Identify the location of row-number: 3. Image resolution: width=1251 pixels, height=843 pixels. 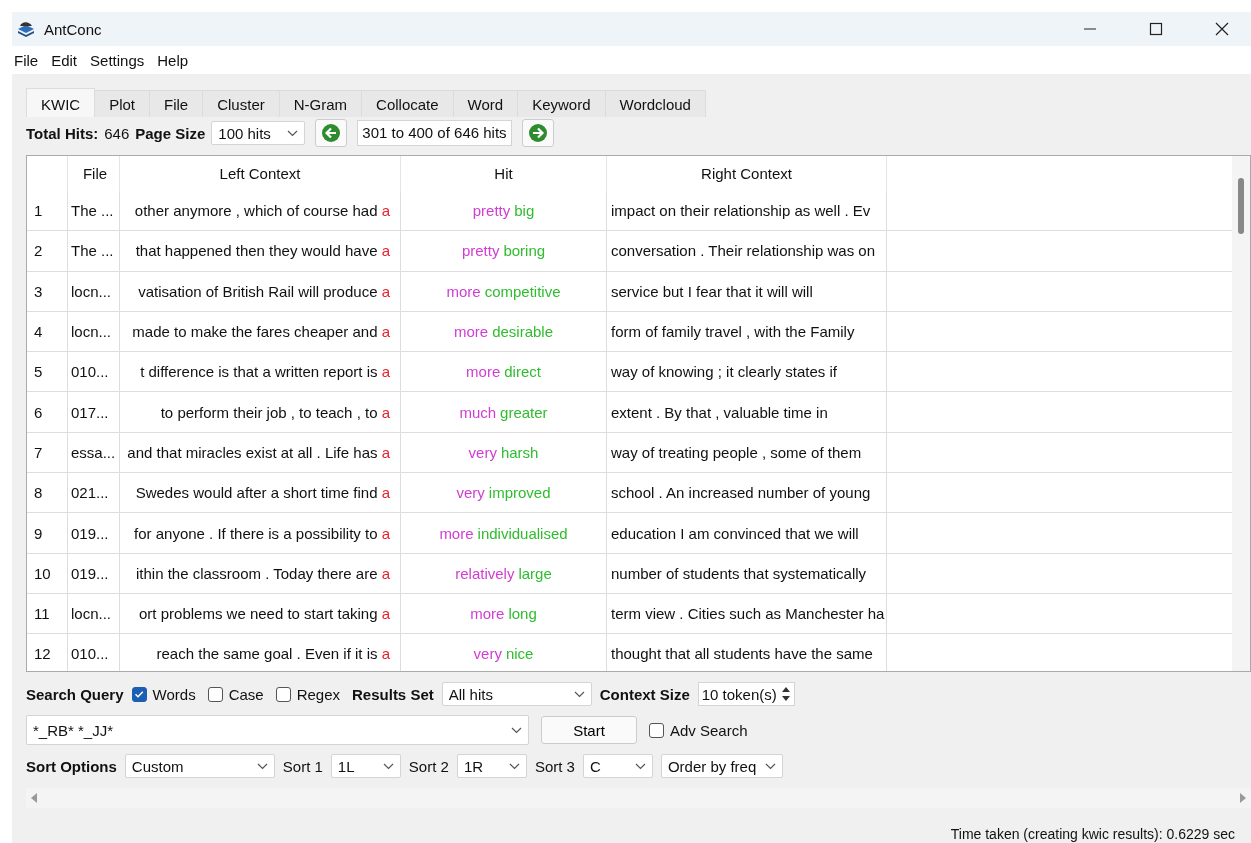
(38, 291).